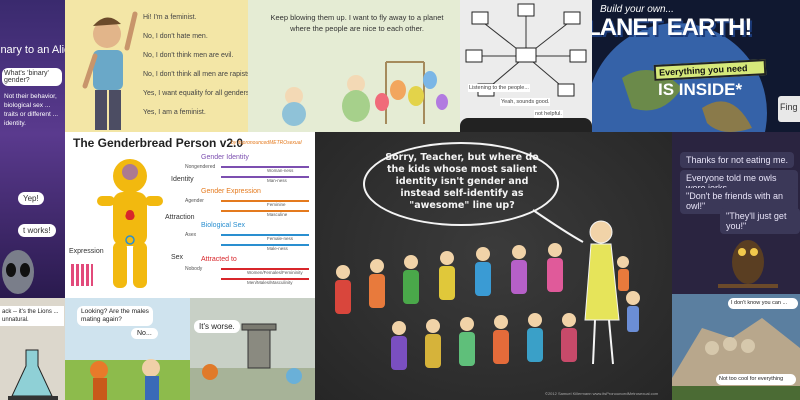  What do you see at coordinates (32, 316) in the screenshot?
I see `lions-text: ack -- it's the Lions ... unnatural.` at bounding box center [32, 316].